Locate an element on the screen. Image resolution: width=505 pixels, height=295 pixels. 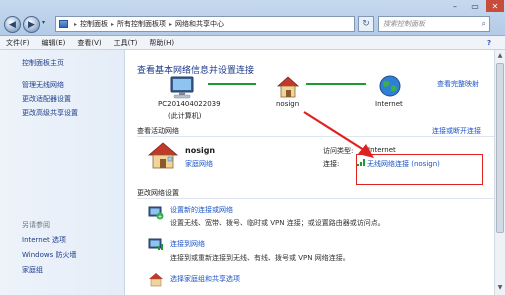
internet-node-label: Internet is located at coordinates (389, 104).